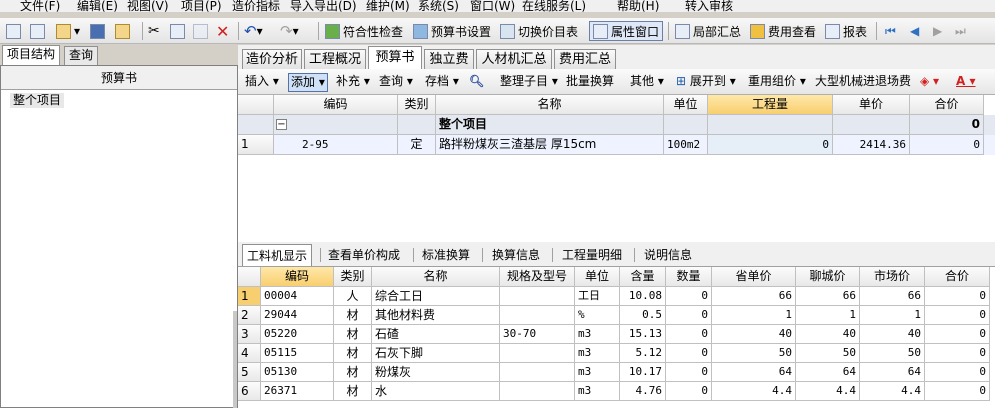  Describe the element at coordinates (297, 391) in the screenshot. I see `cell-code: 26371` at that location.